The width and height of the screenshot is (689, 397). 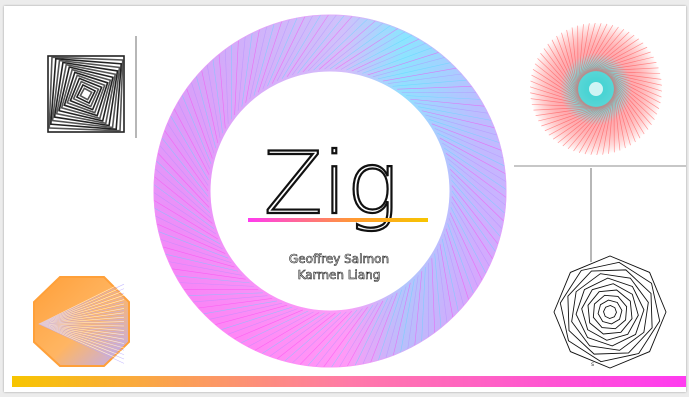 I want to click on nested-squares-art, so click(x=86, y=94).